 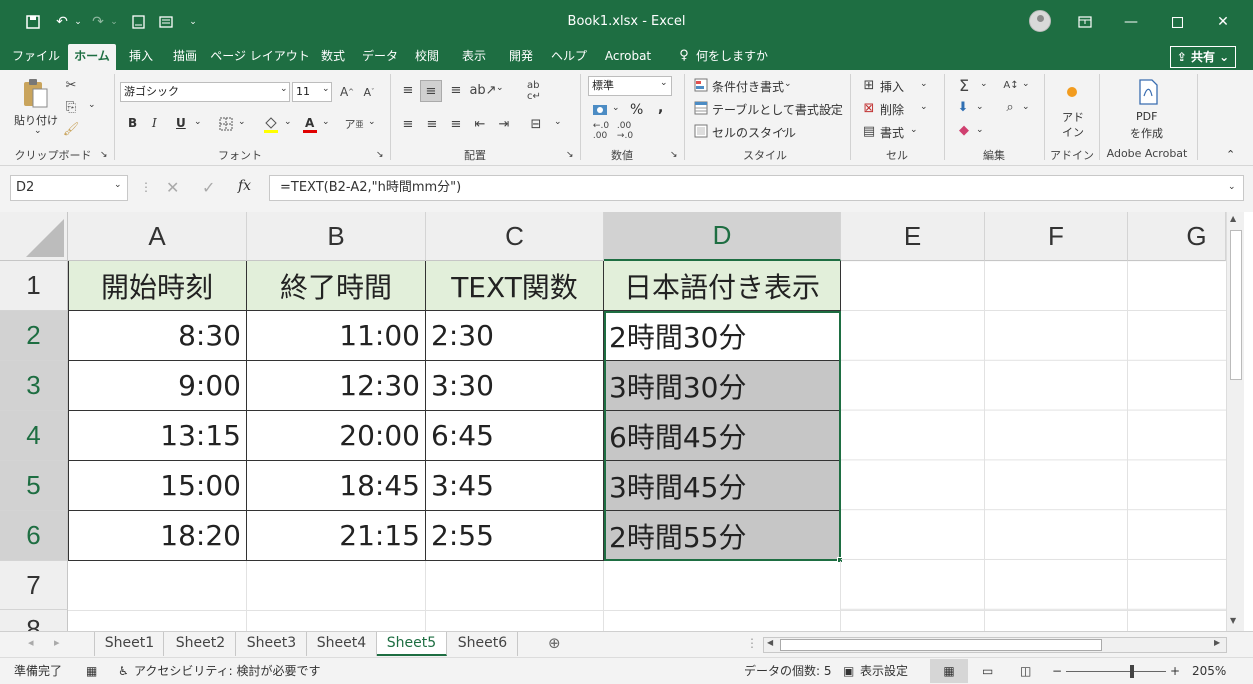 What do you see at coordinates (431, 91) in the screenshot?
I see `align-middle-icon: ≡` at bounding box center [431, 91].